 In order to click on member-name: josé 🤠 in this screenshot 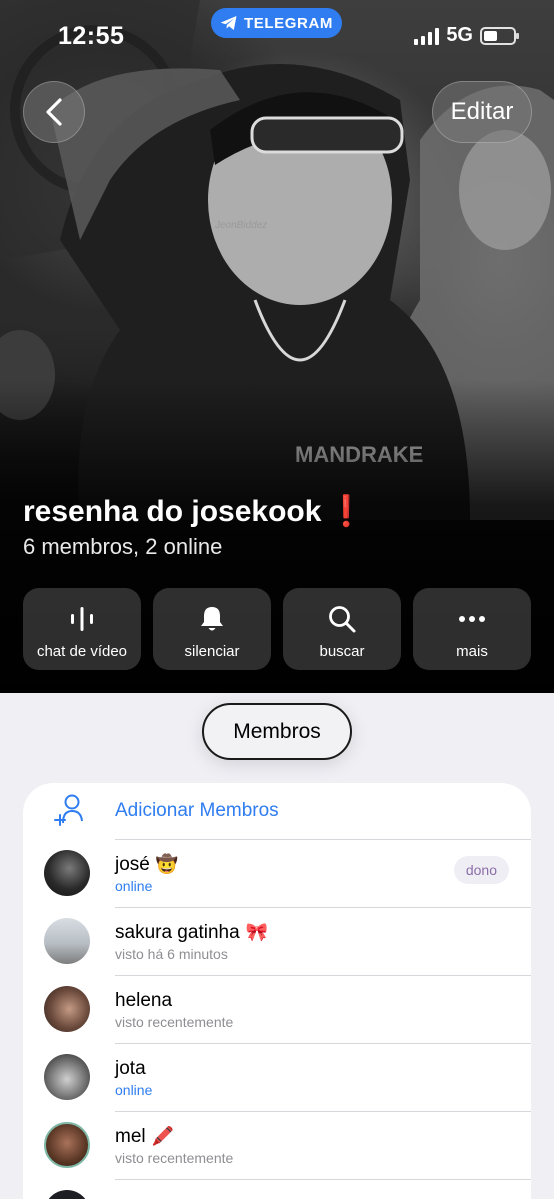, I will do `click(147, 864)`.